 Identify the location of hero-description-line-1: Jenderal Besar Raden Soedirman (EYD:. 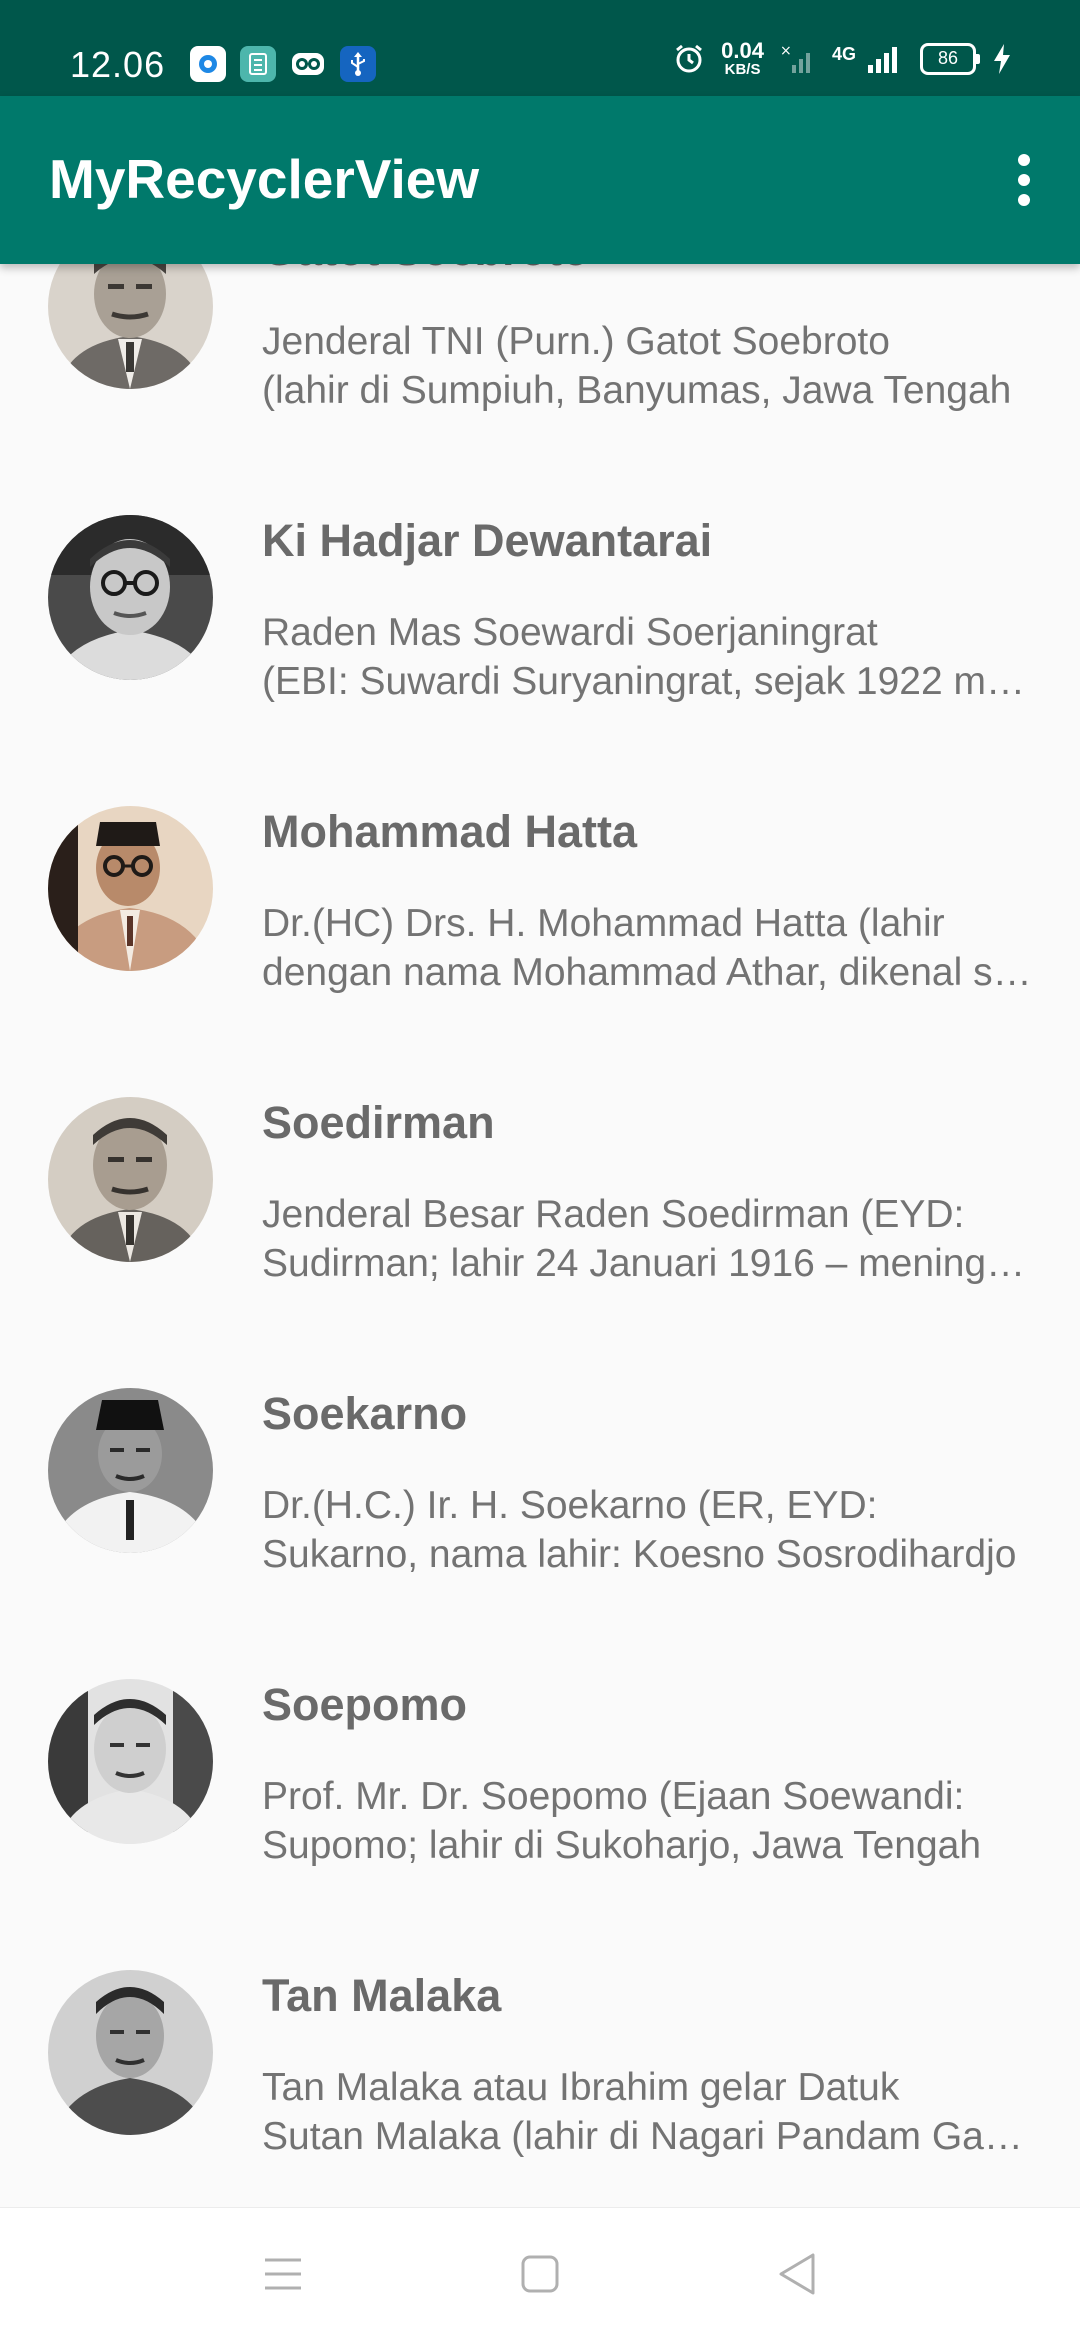
(613, 1214).